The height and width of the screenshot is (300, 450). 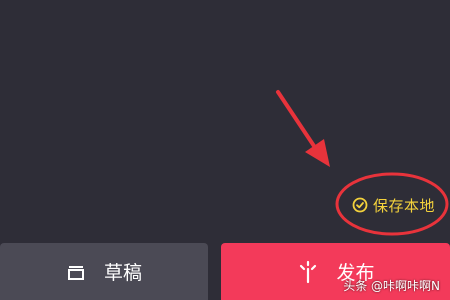 What do you see at coordinates (360, 205) in the screenshot?
I see `check-circle-icon` at bounding box center [360, 205].